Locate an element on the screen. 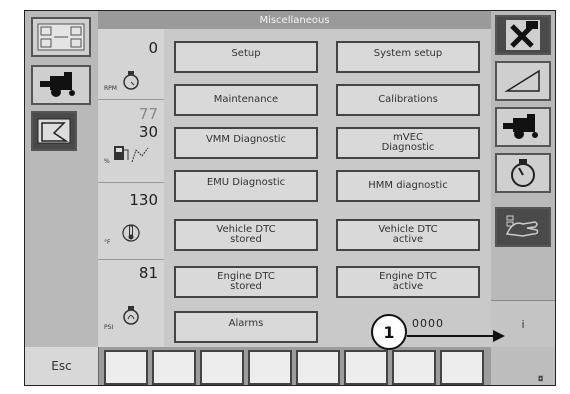  oil-pressure-value: 81 is located at coordinates (148, 273).